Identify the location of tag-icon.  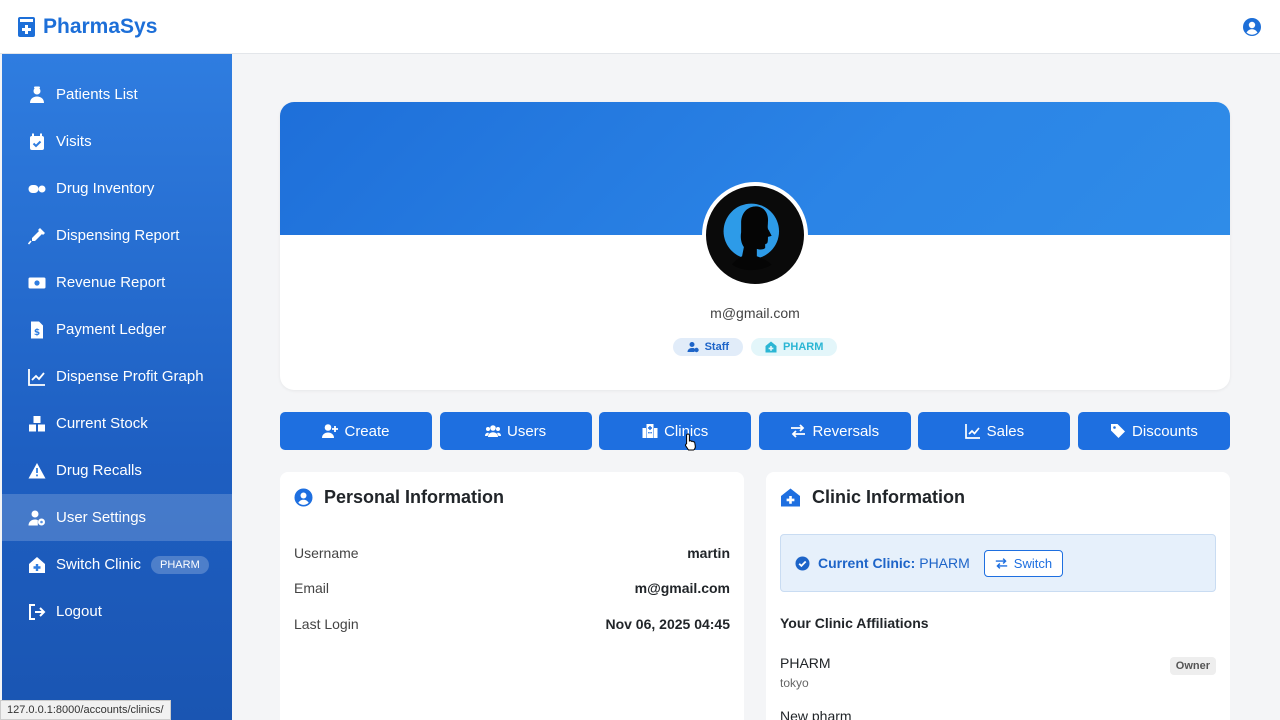
(1118, 431).